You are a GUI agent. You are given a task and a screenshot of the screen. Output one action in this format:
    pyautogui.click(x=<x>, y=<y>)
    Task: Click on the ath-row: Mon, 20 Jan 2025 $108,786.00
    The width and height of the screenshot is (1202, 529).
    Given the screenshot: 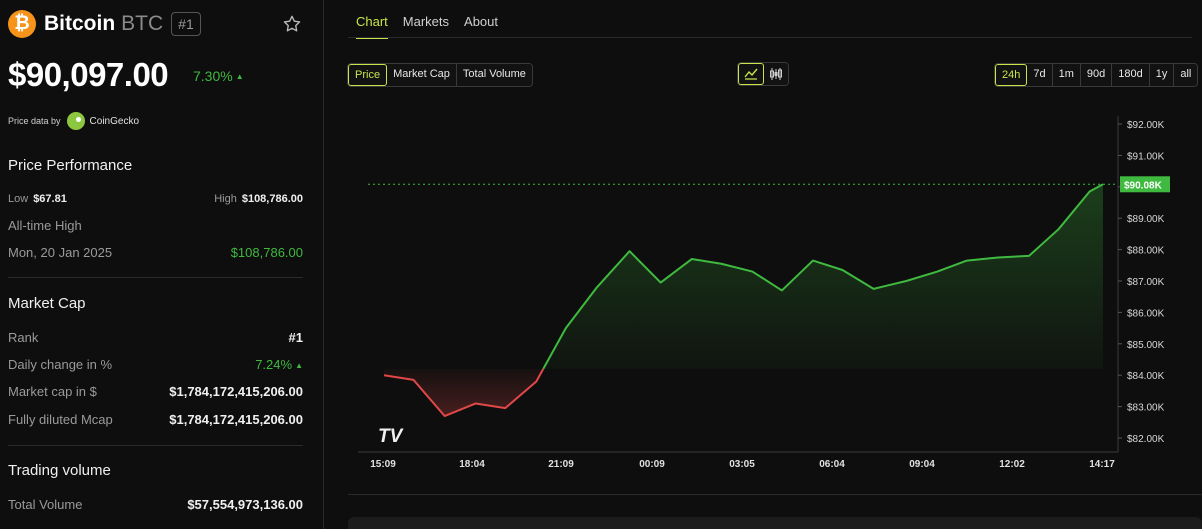 What is the action you would take?
    pyautogui.click(x=155, y=252)
    